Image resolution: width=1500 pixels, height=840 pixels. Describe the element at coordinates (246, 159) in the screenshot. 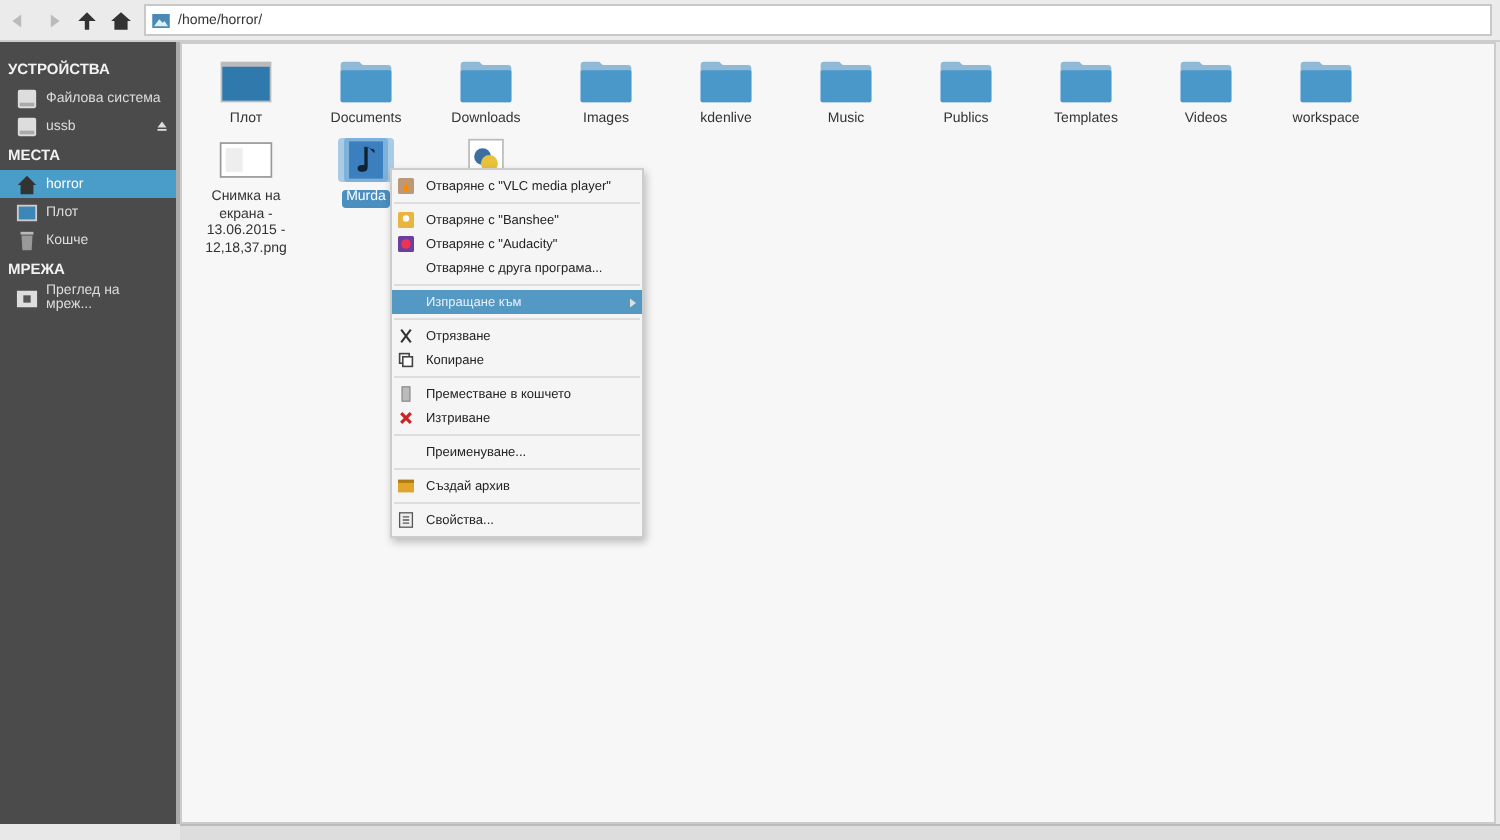

I see `image-thumbnail-icon` at that location.